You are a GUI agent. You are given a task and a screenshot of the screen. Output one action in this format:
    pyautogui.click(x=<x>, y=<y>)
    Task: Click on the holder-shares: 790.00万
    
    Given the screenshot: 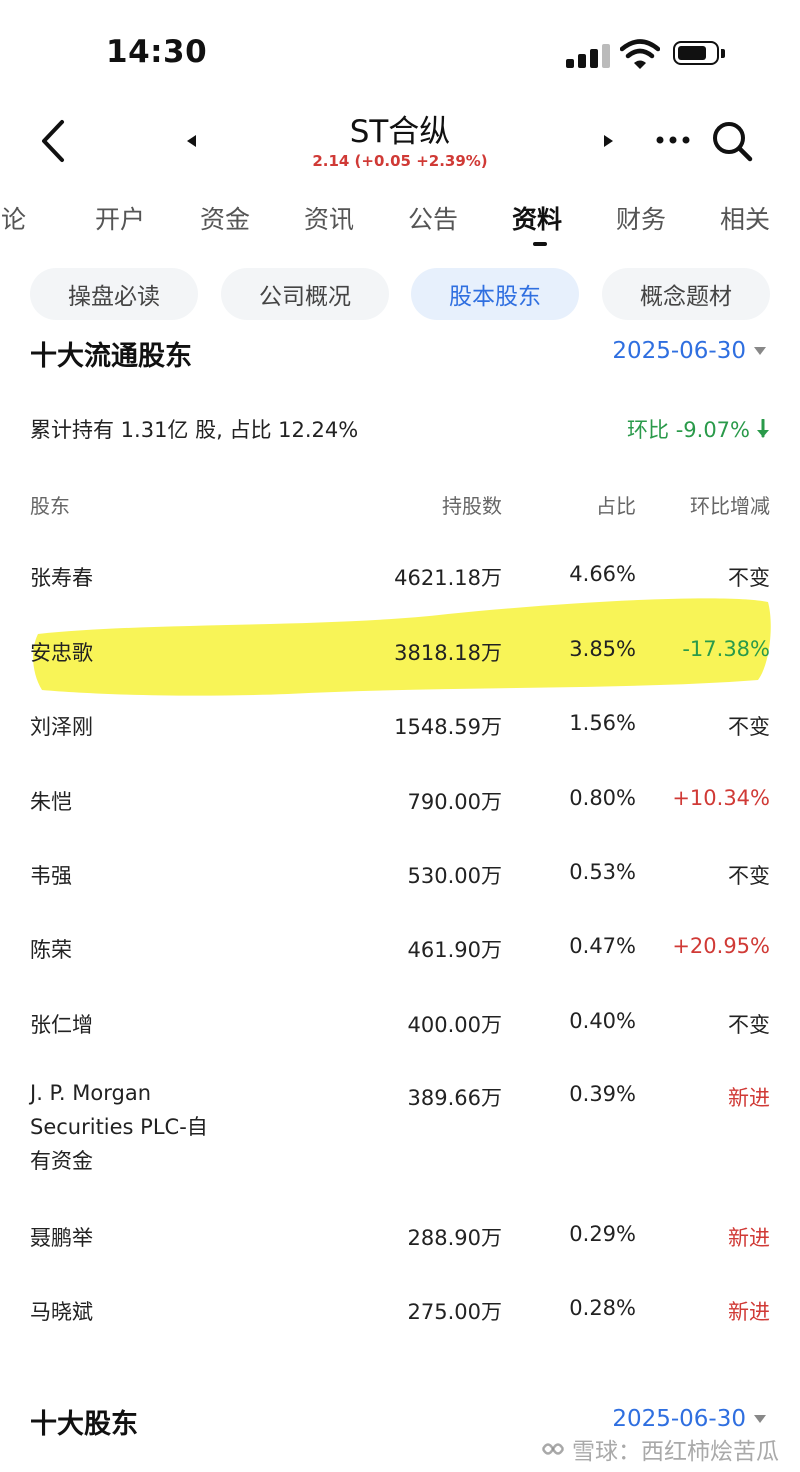 What is the action you would take?
    pyautogui.click(x=454, y=802)
    